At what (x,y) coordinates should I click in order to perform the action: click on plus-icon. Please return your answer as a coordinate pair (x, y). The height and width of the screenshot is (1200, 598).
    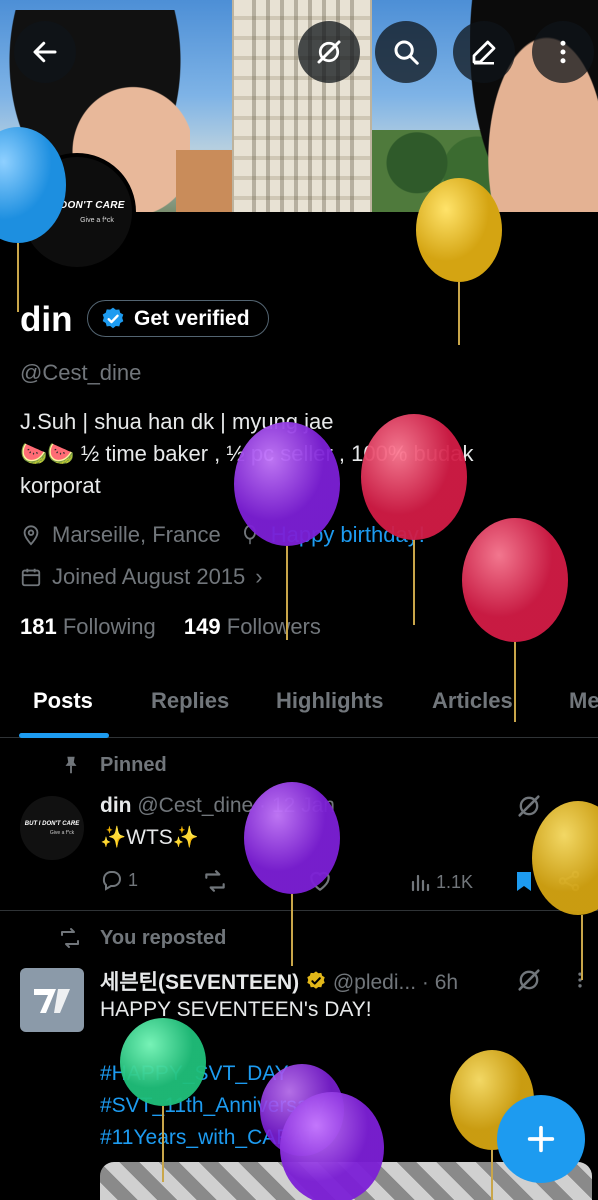
    Looking at the image, I should click on (541, 1139).